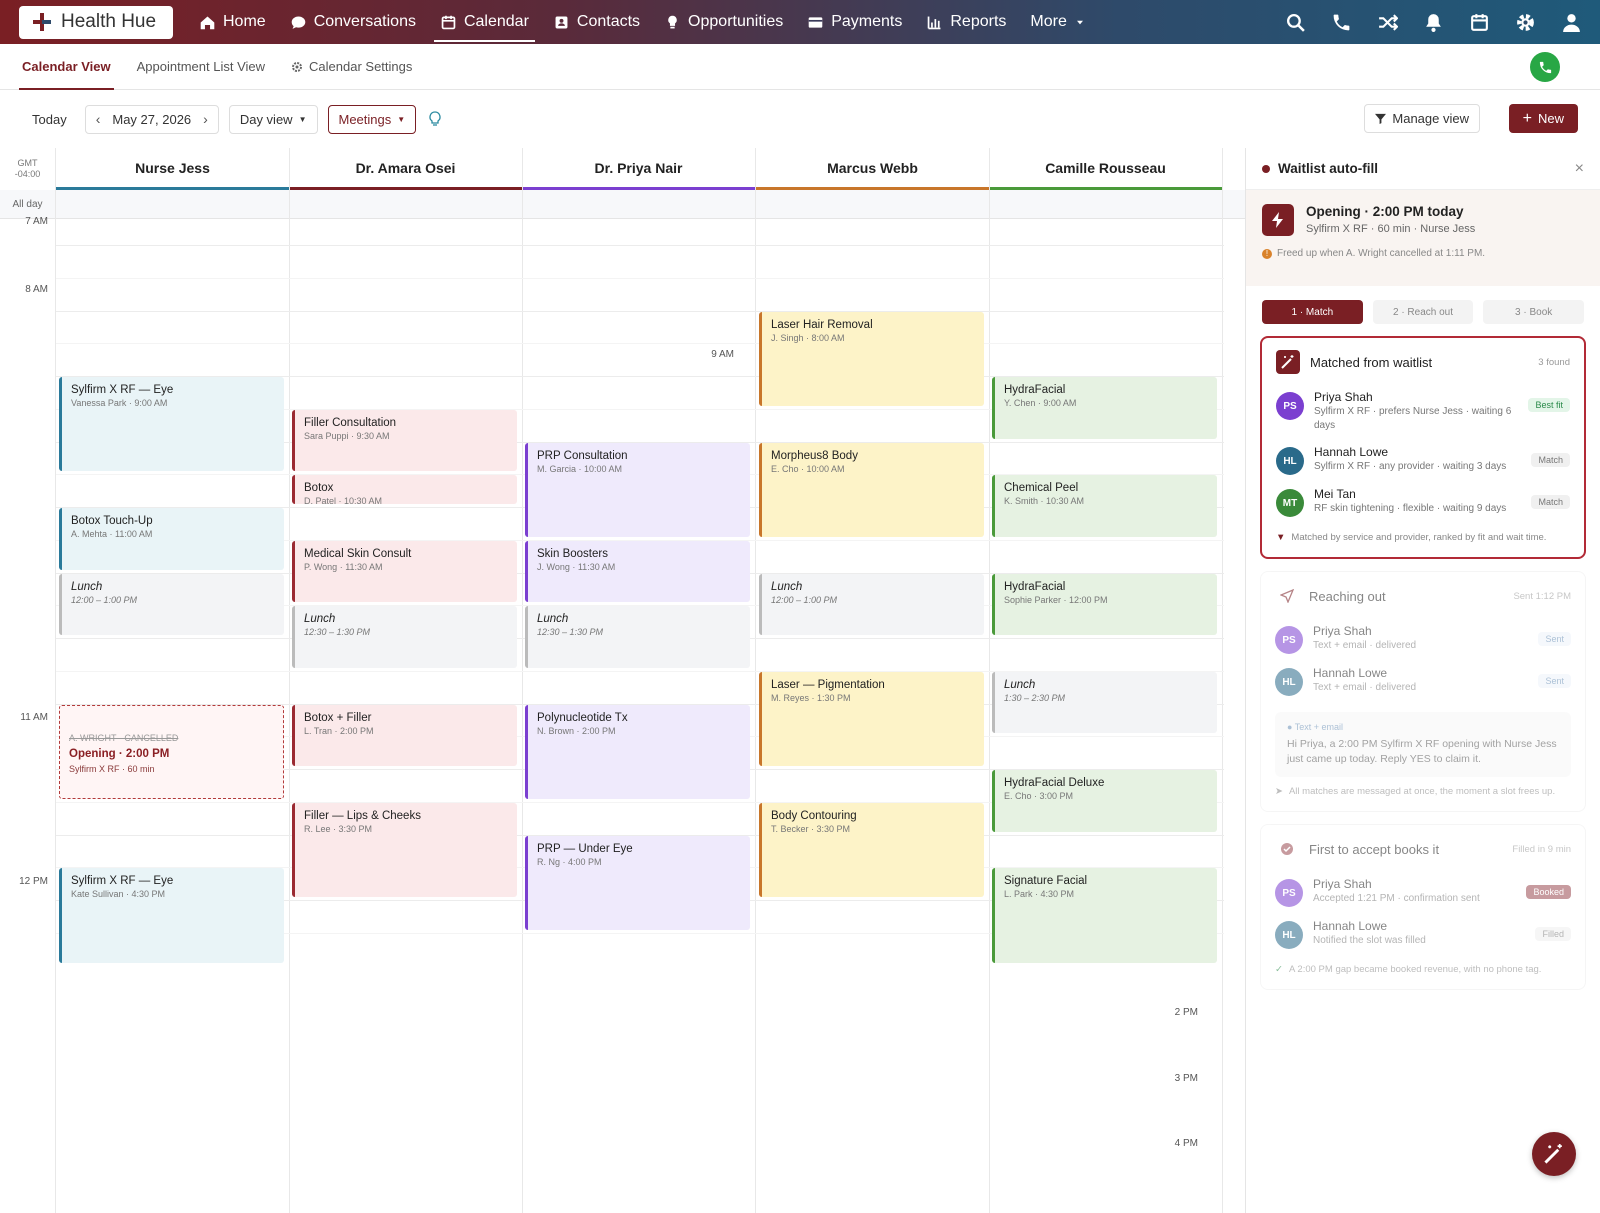 The width and height of the screenshot is (1600, 1213). I want to click on lightning-icon, so click(1278, 220).